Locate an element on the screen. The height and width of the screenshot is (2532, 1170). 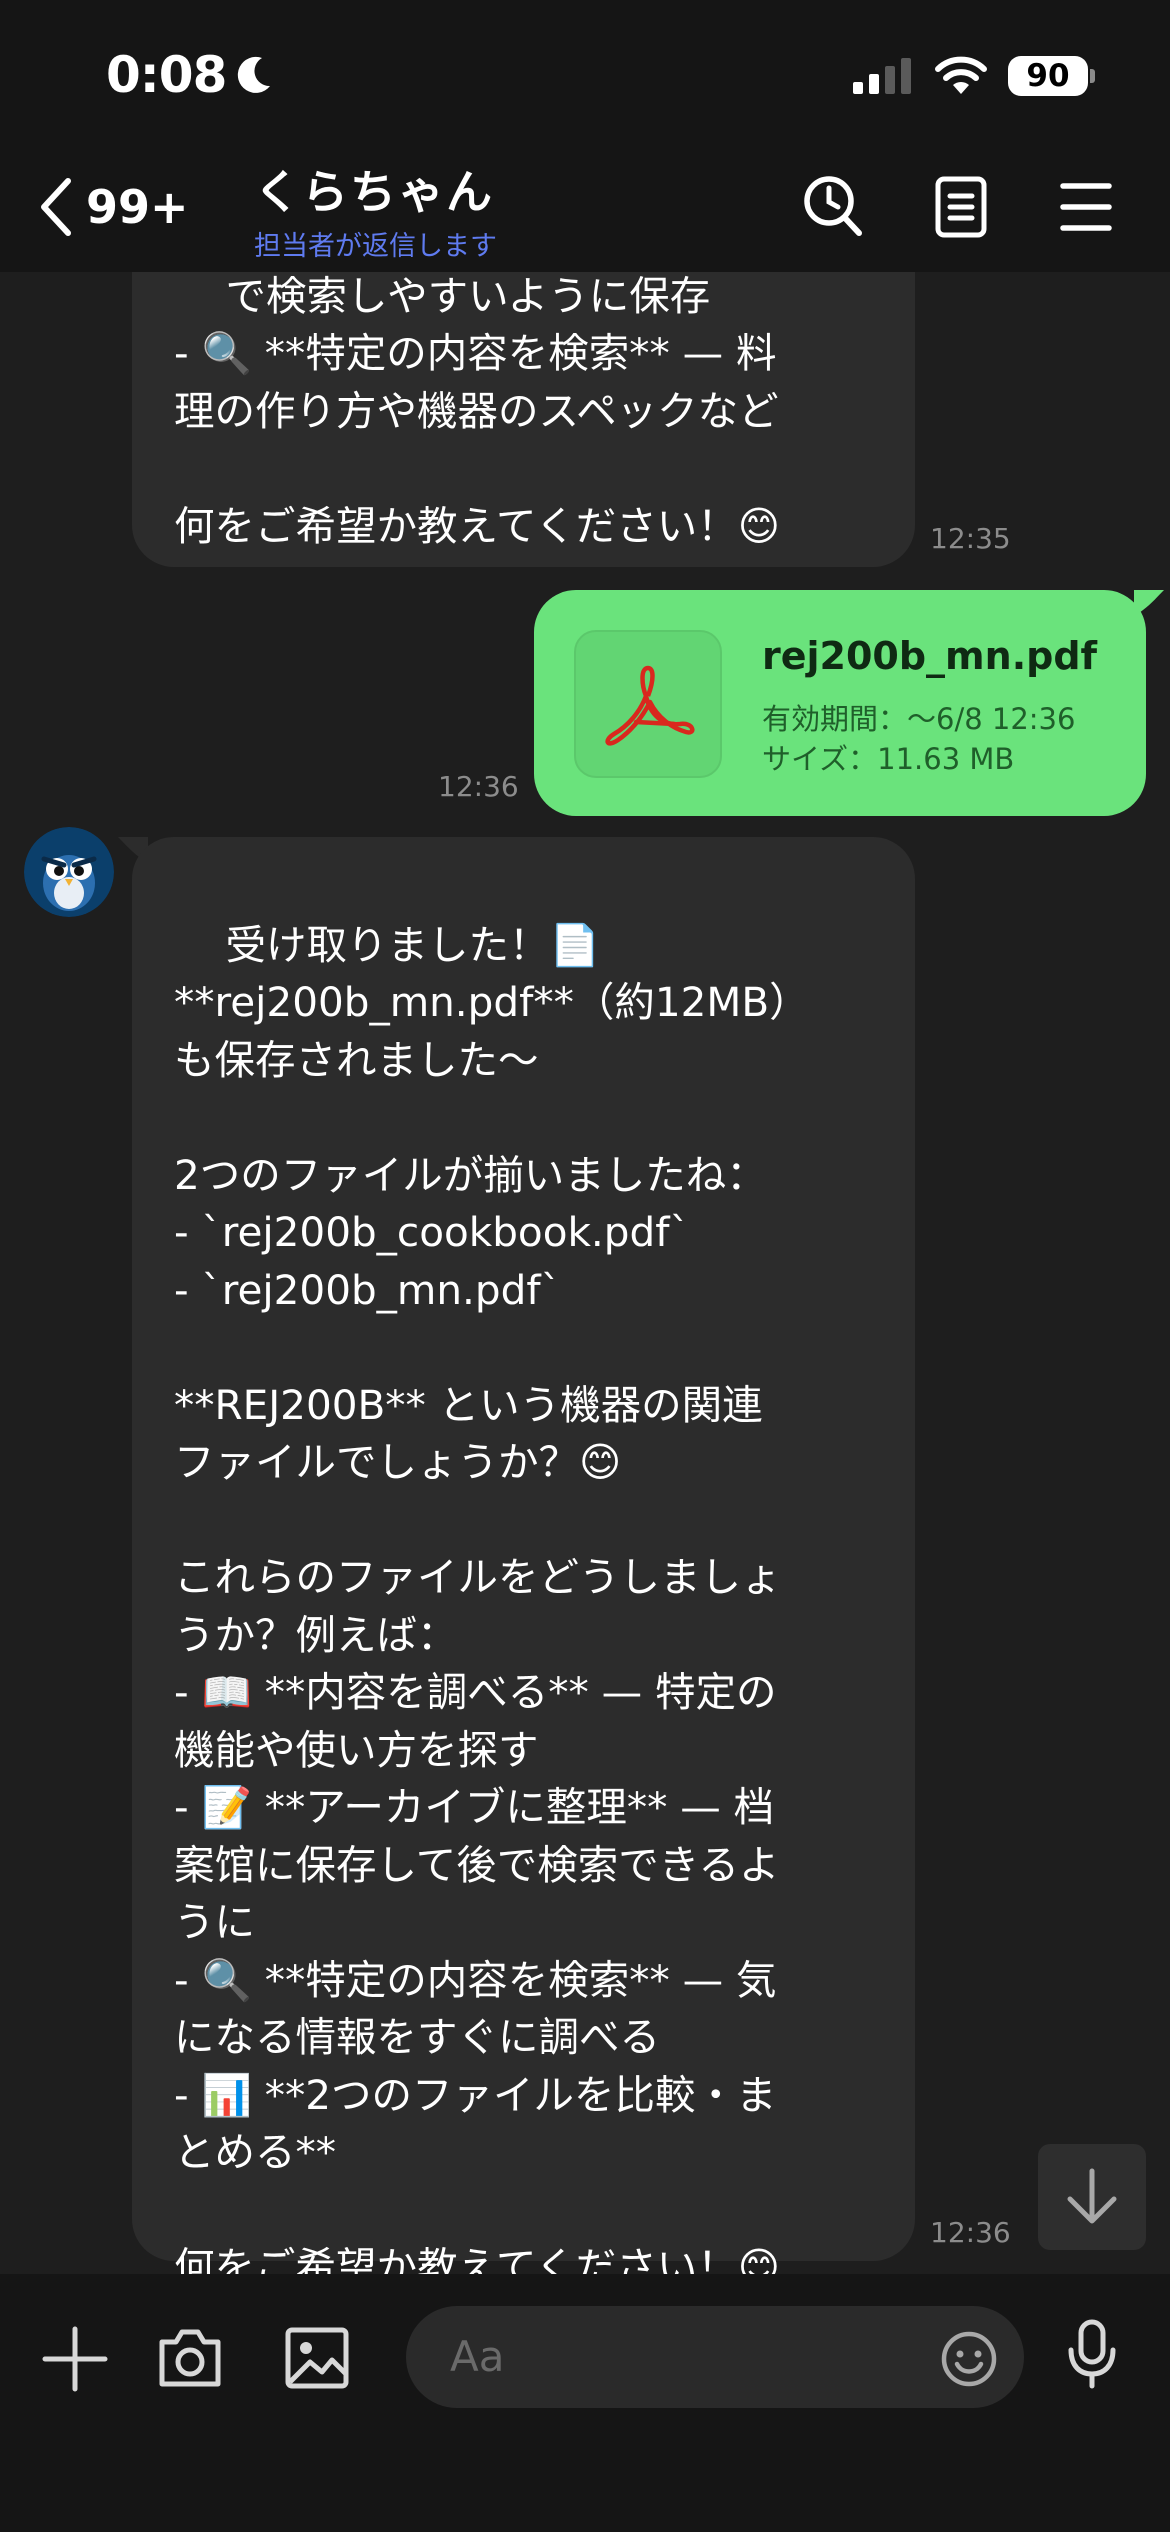
unread-count: 99+ is located at coordinates (137, 207).